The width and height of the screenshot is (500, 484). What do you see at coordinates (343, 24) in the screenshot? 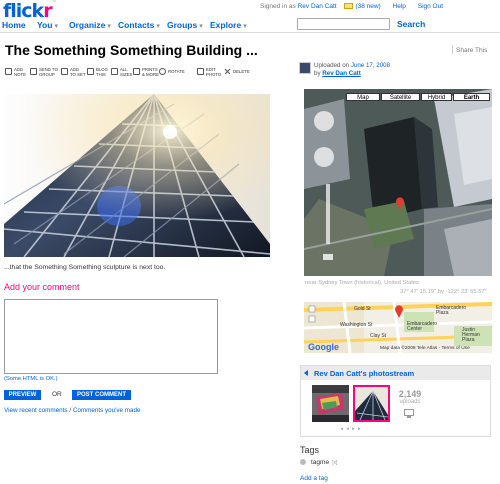
I see `search-input` at bounding box center [343, 24].